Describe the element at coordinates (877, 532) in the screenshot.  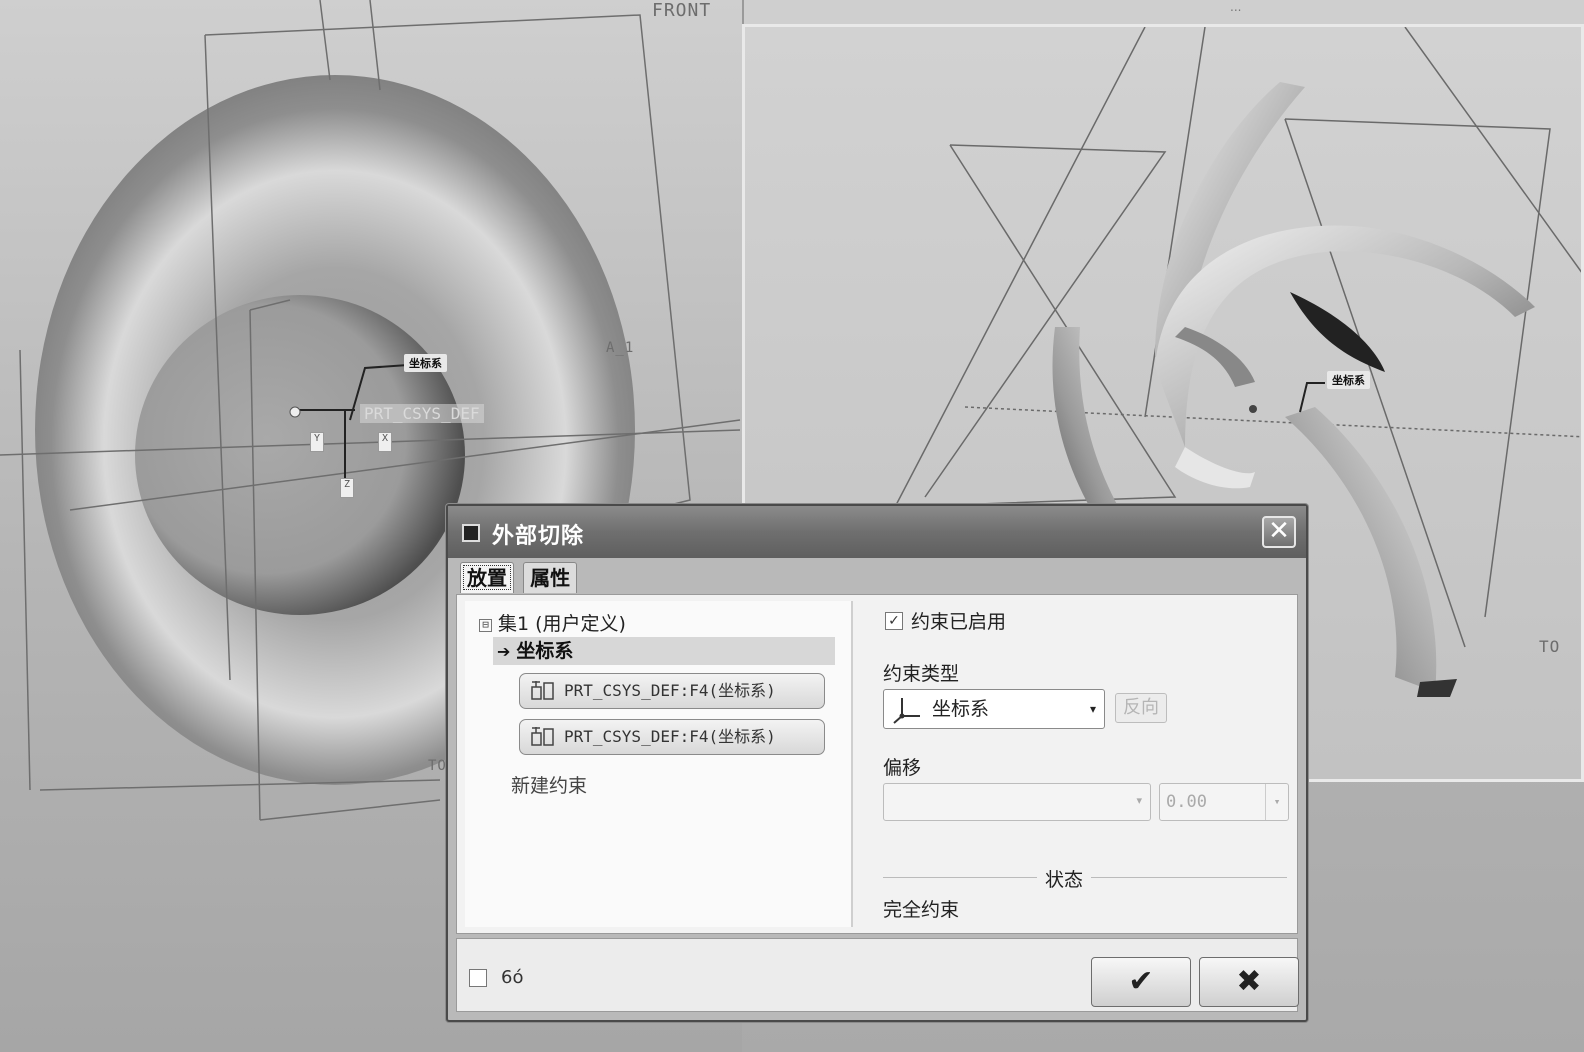
I see `dialog-titlebar: 外部切除 ✕` at that location.